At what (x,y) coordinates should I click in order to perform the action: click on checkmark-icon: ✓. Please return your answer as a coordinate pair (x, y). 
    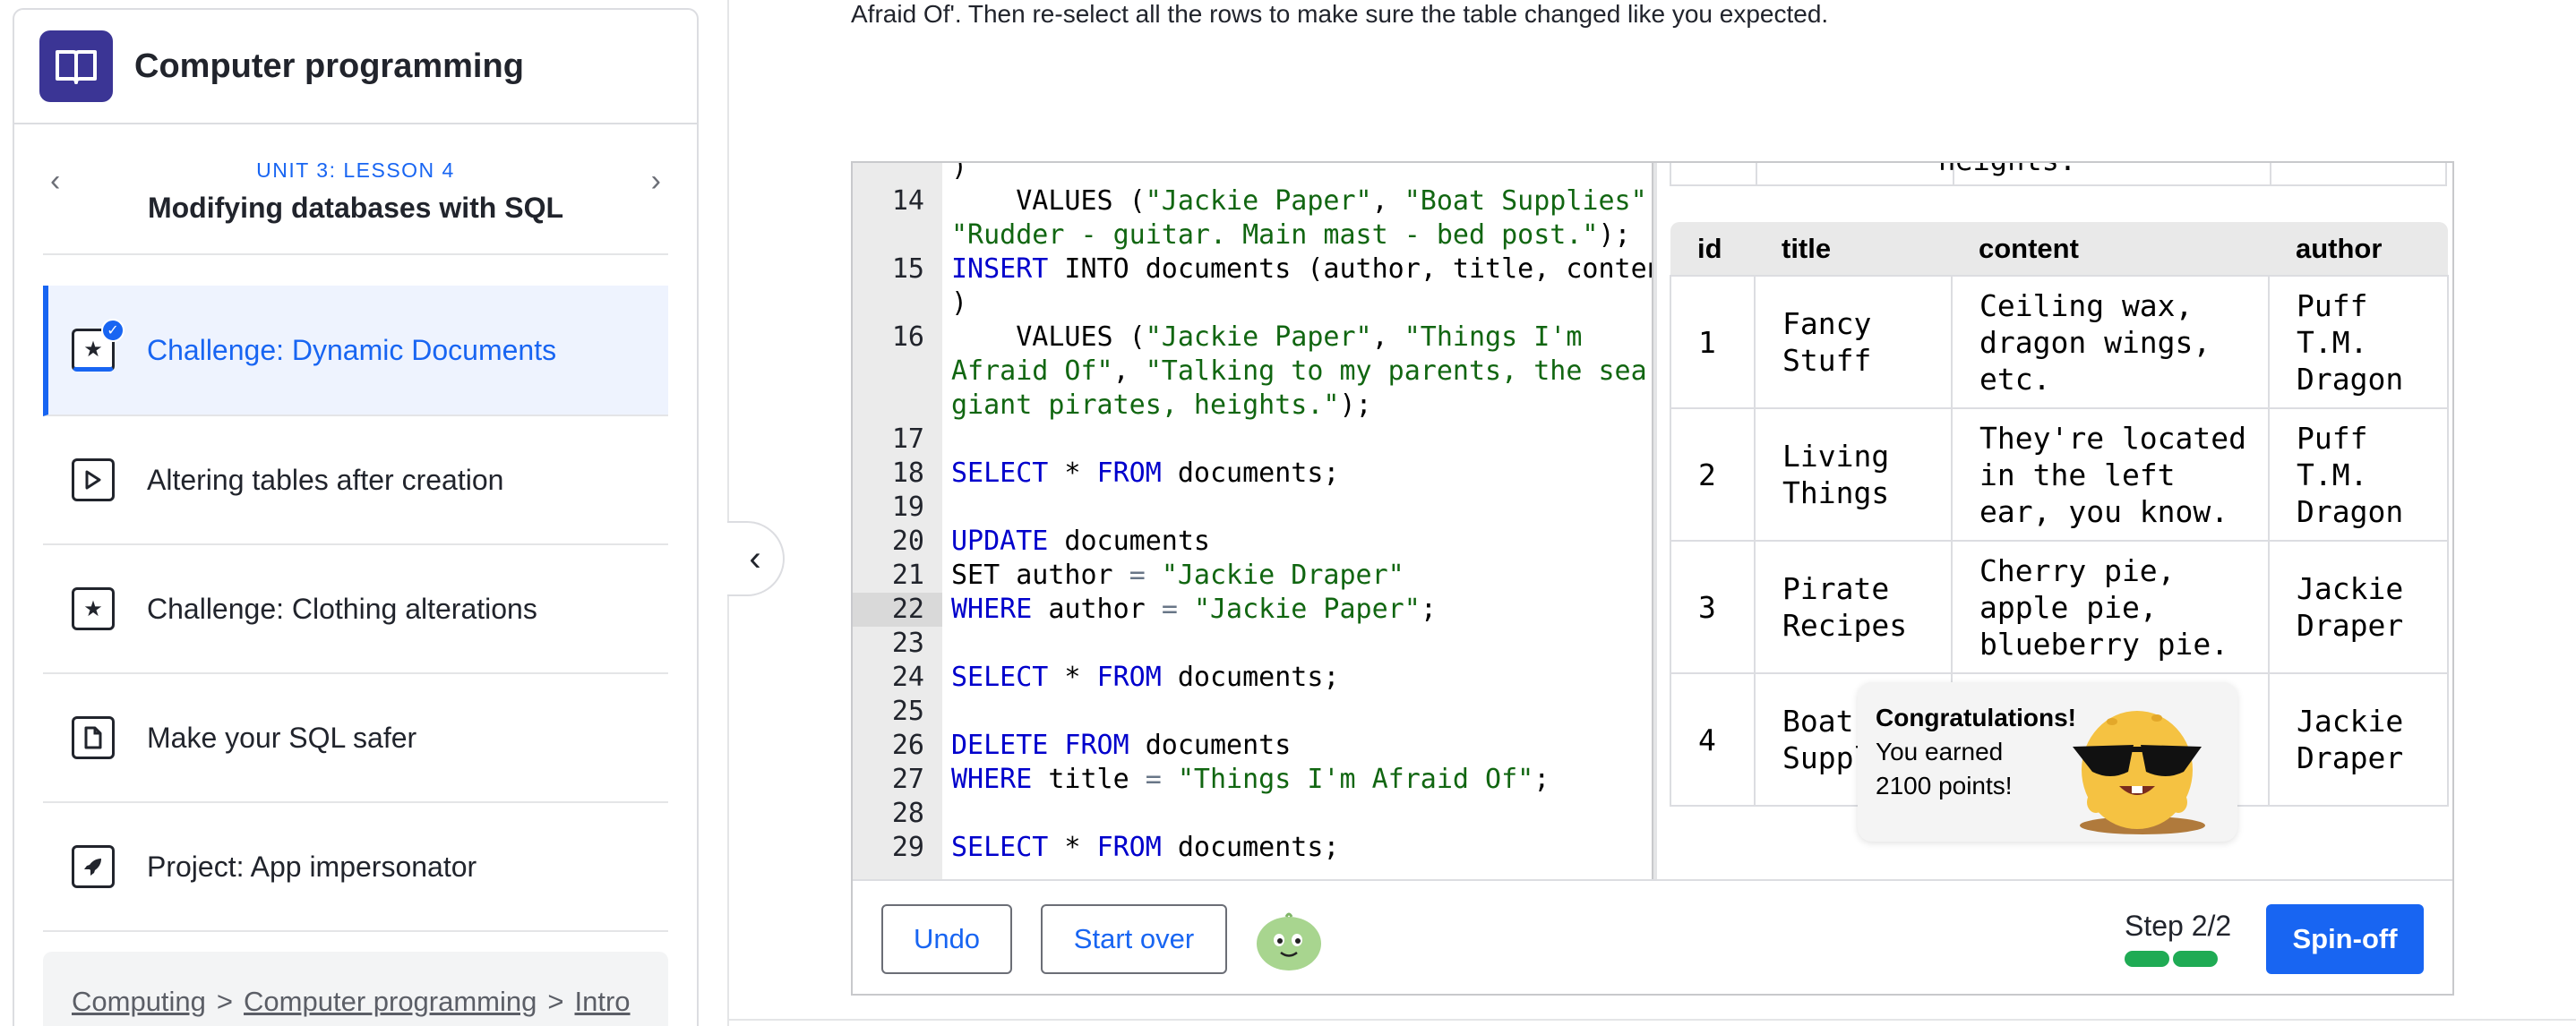
    Looking at the image, I should click on (113, 330).